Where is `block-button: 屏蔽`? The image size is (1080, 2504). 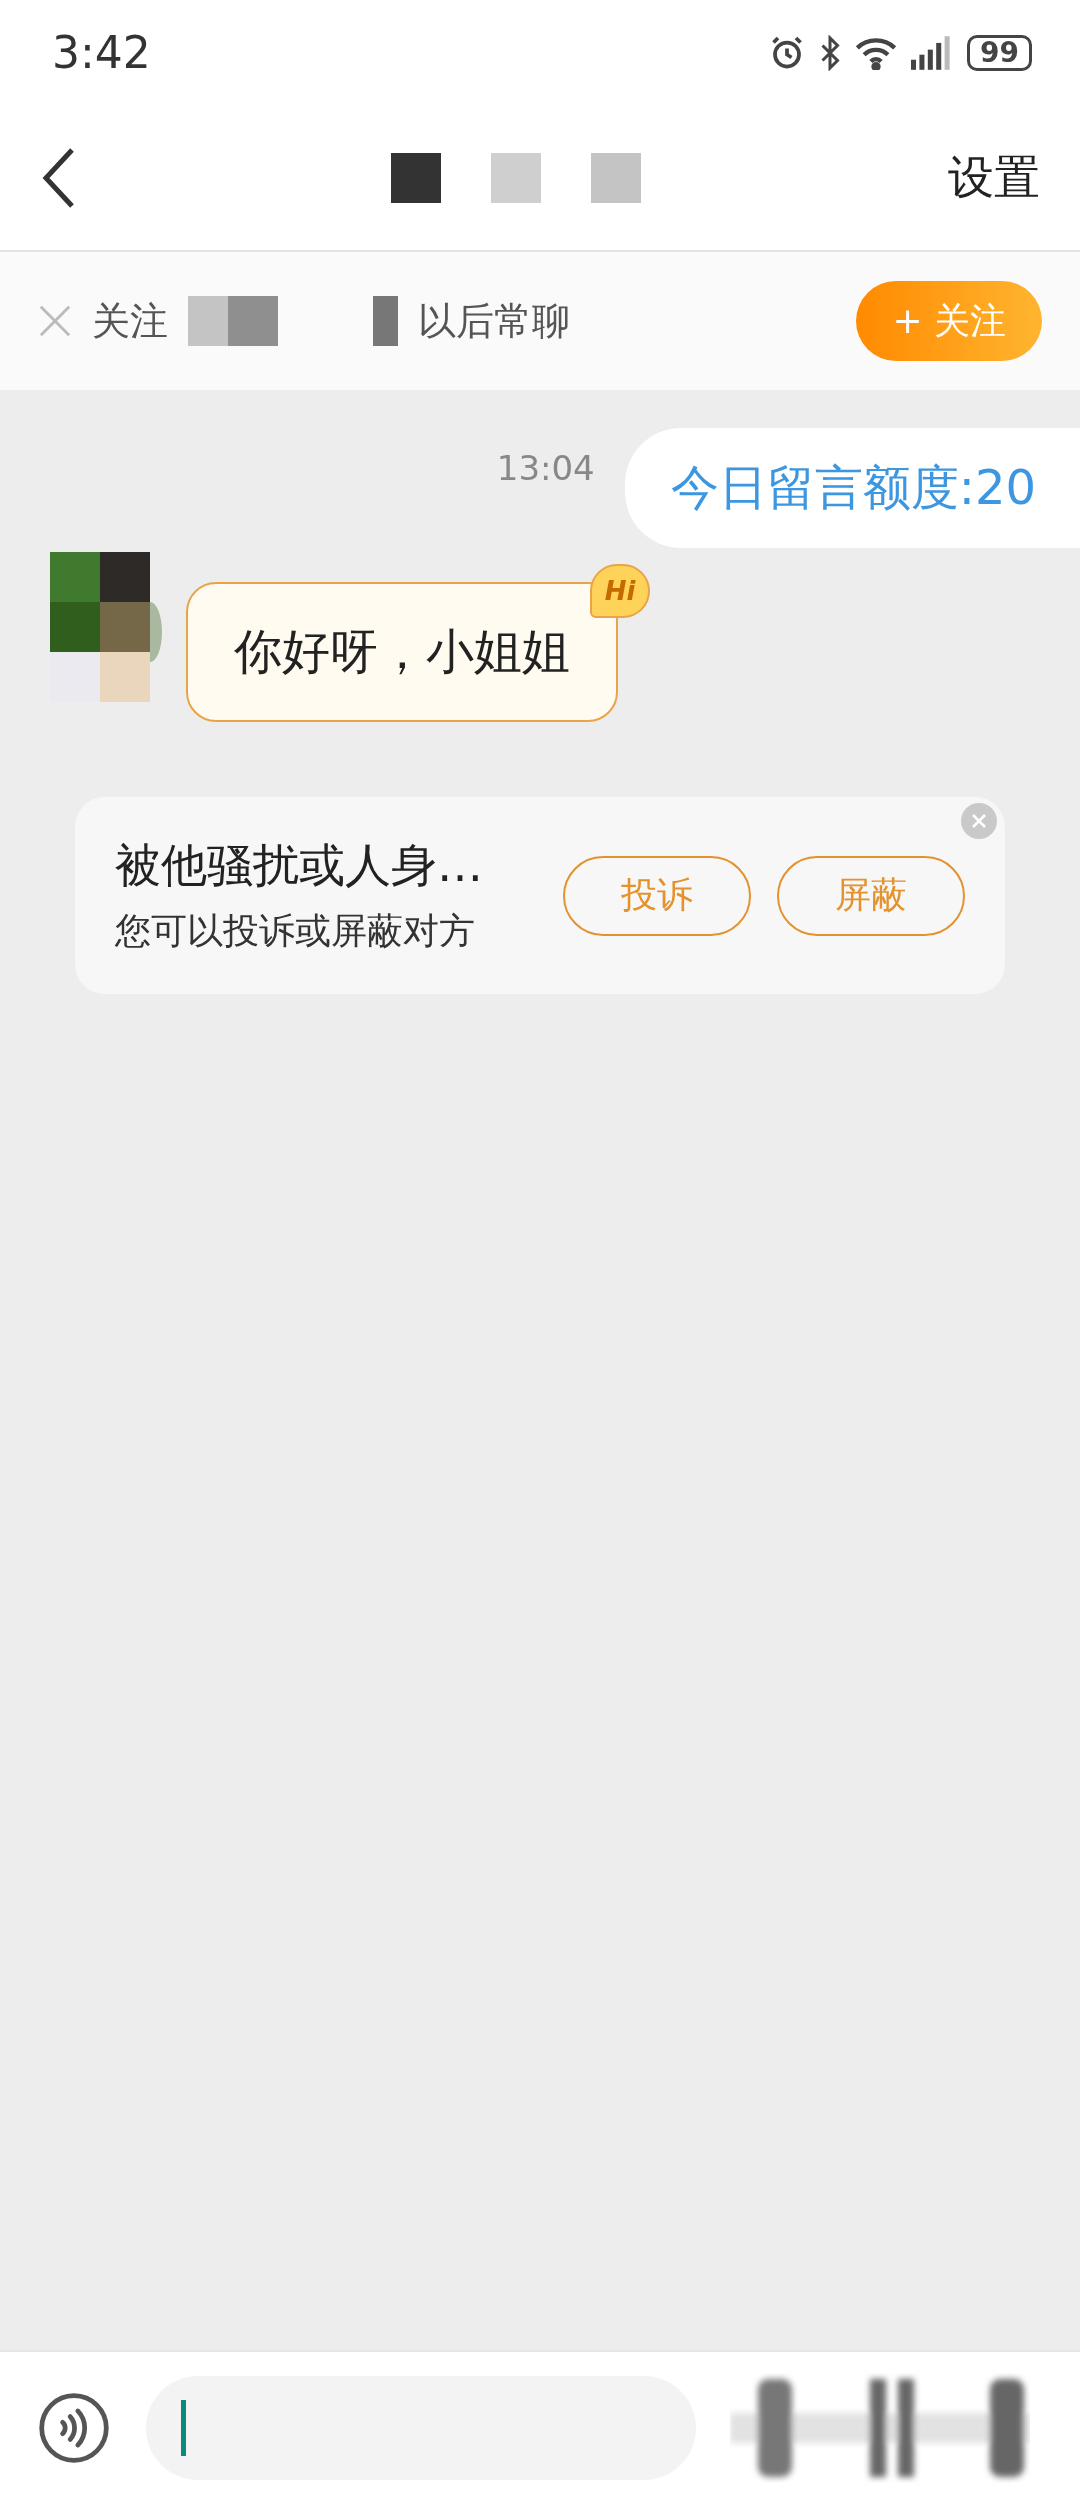
block-button: 屏蔽 is located at coordinates (871, 895).